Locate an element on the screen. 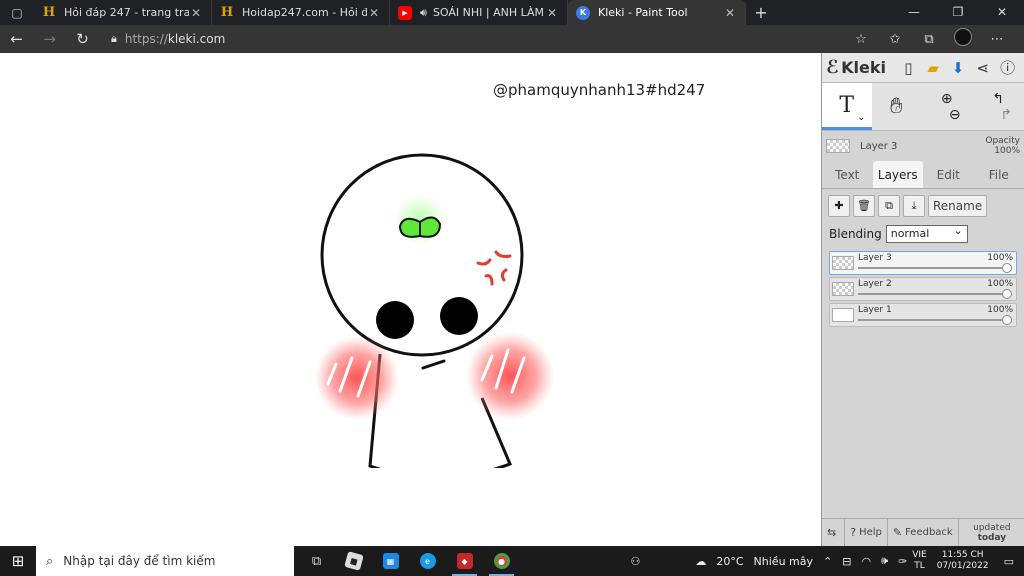  tab-hoidap247-1: H Hỏi đáp 247 - trang tra loi ✕ is located at coordinates (123, 12).